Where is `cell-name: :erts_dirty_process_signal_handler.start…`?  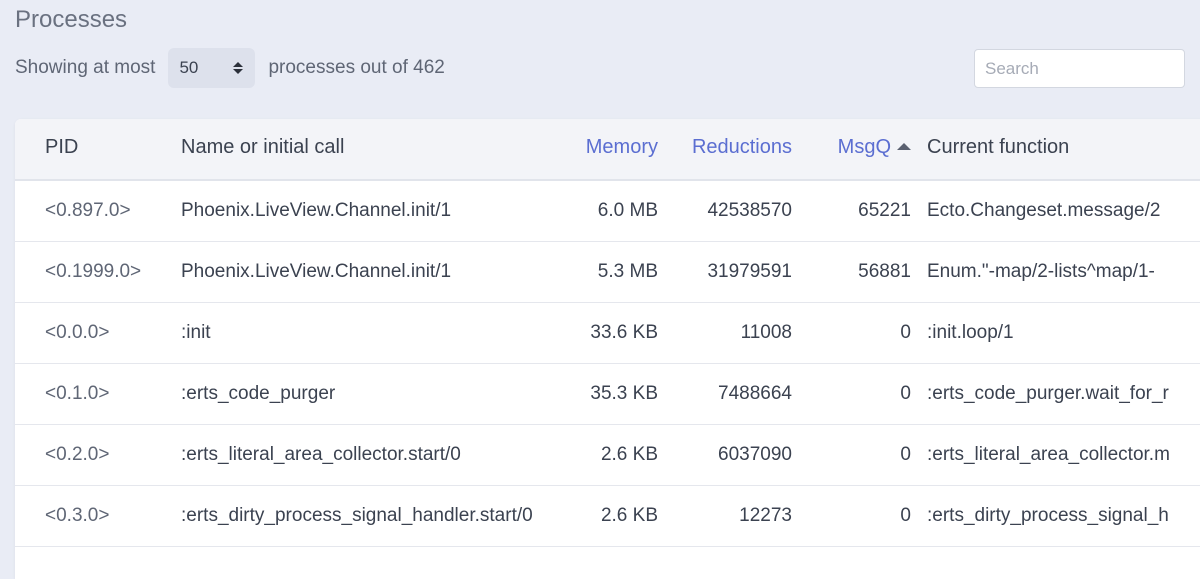 cell-name: :erts_dirty_process_signal_handler.start… is located at coordinates (357, 515).